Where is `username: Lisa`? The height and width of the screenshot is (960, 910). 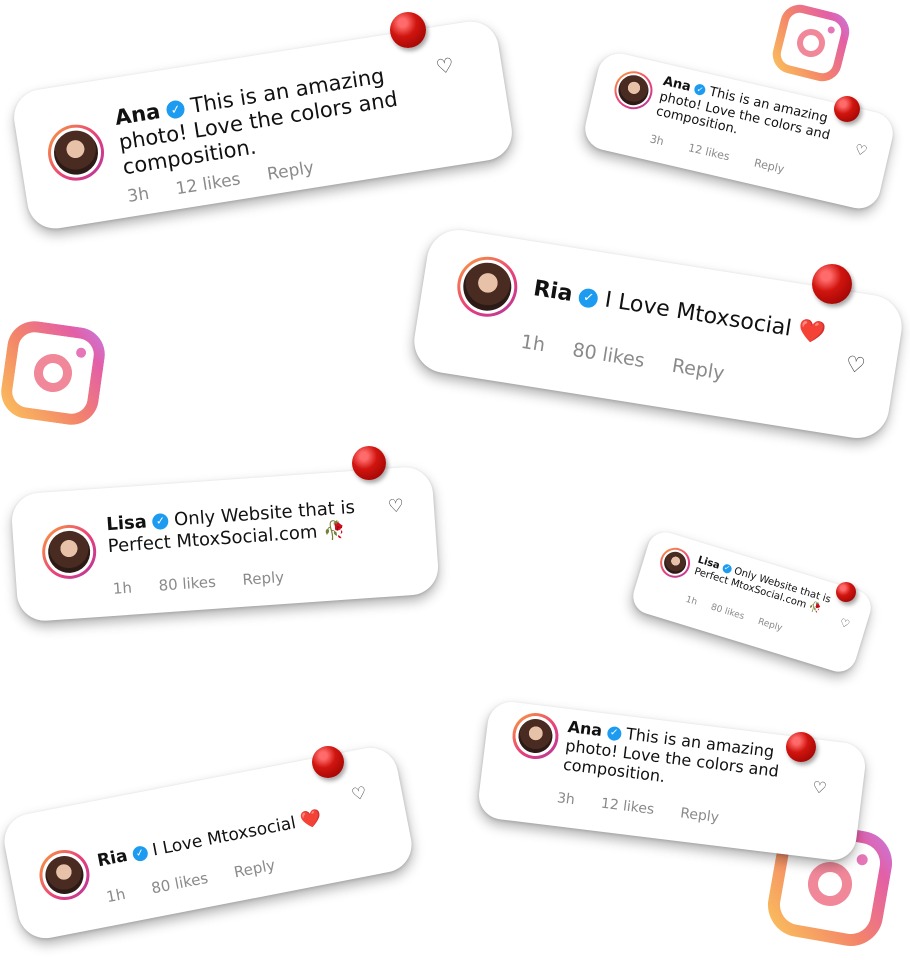 username: Lisa is located at coordinates (127, 523).